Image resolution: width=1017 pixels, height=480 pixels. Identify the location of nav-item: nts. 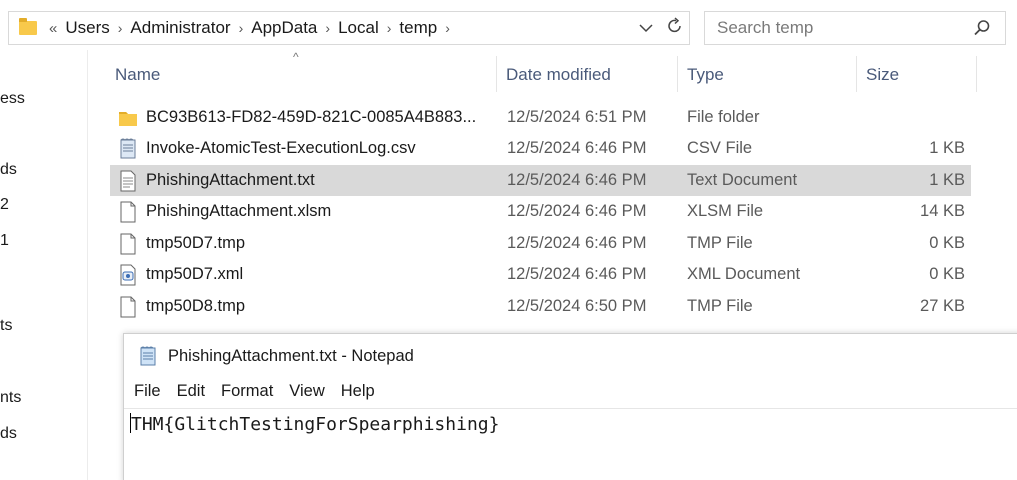
(10, 398).